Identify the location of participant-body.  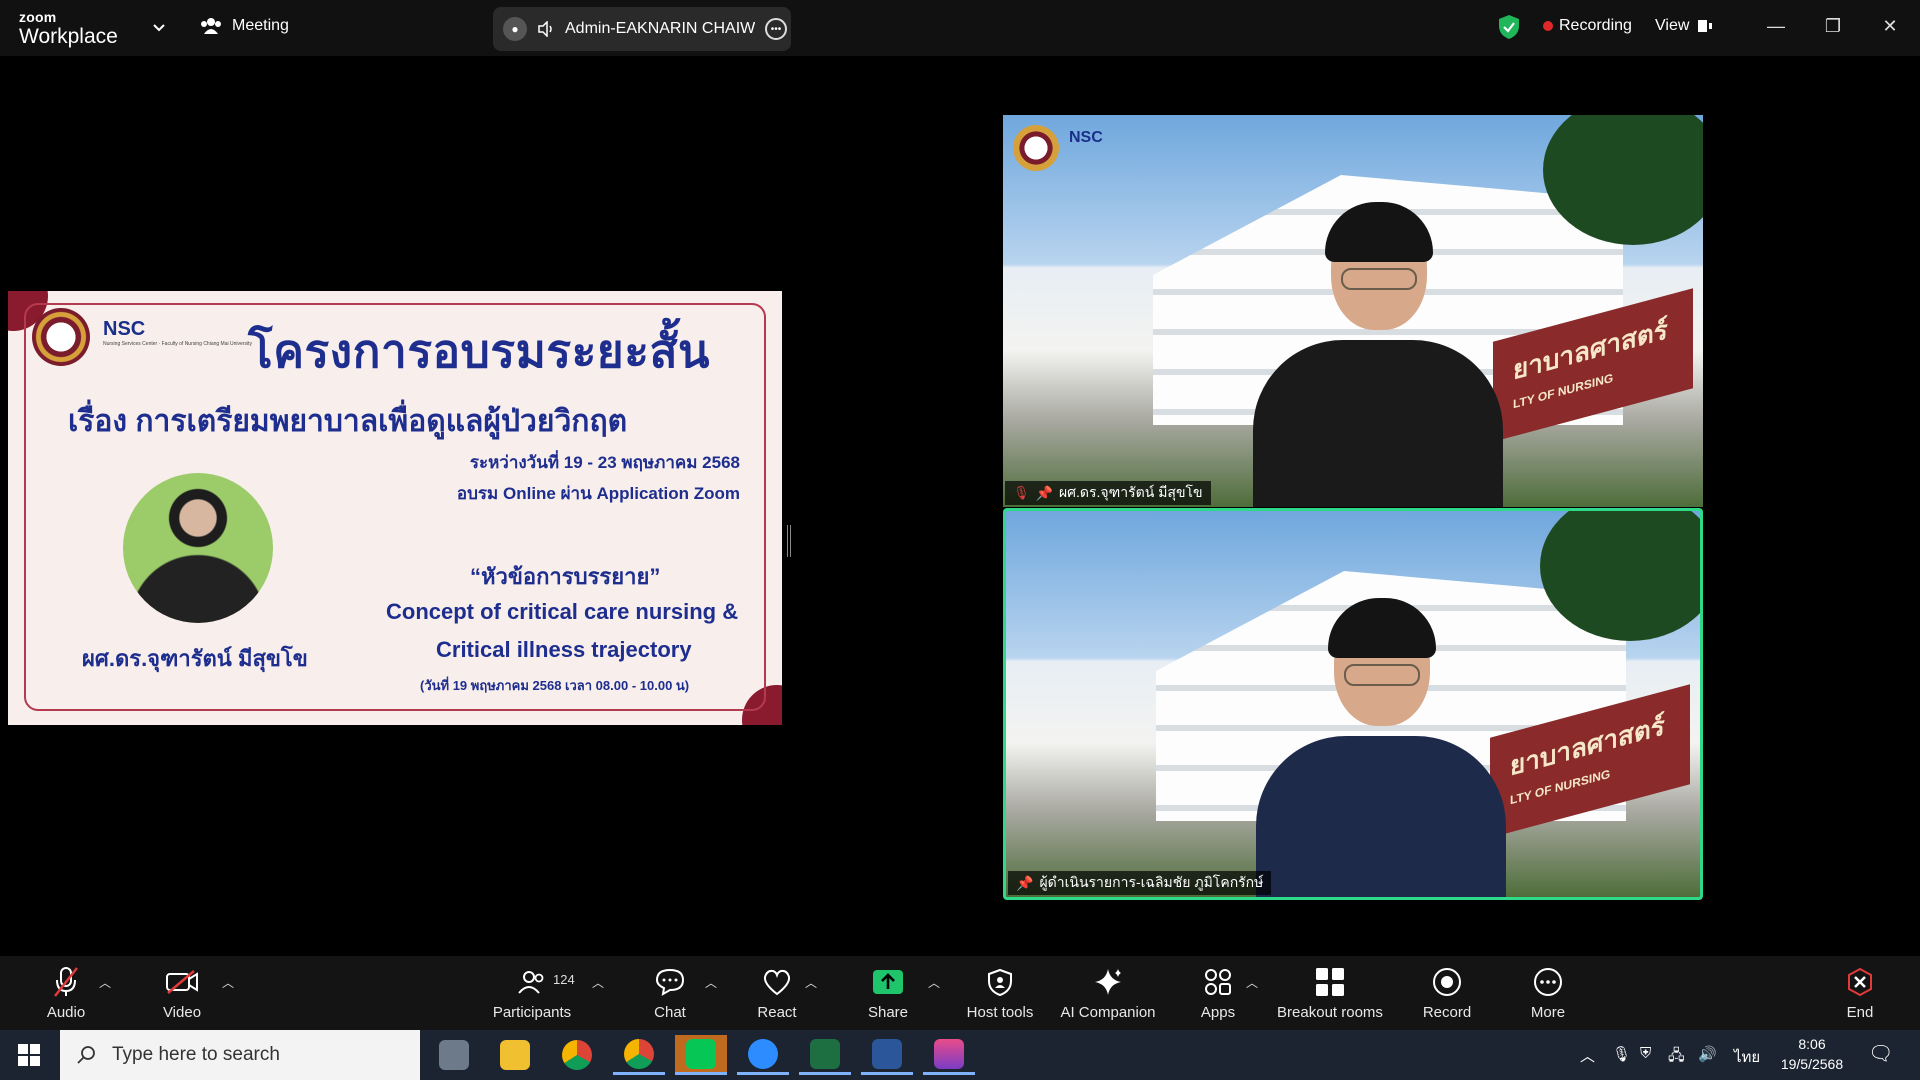
(1381, 816).